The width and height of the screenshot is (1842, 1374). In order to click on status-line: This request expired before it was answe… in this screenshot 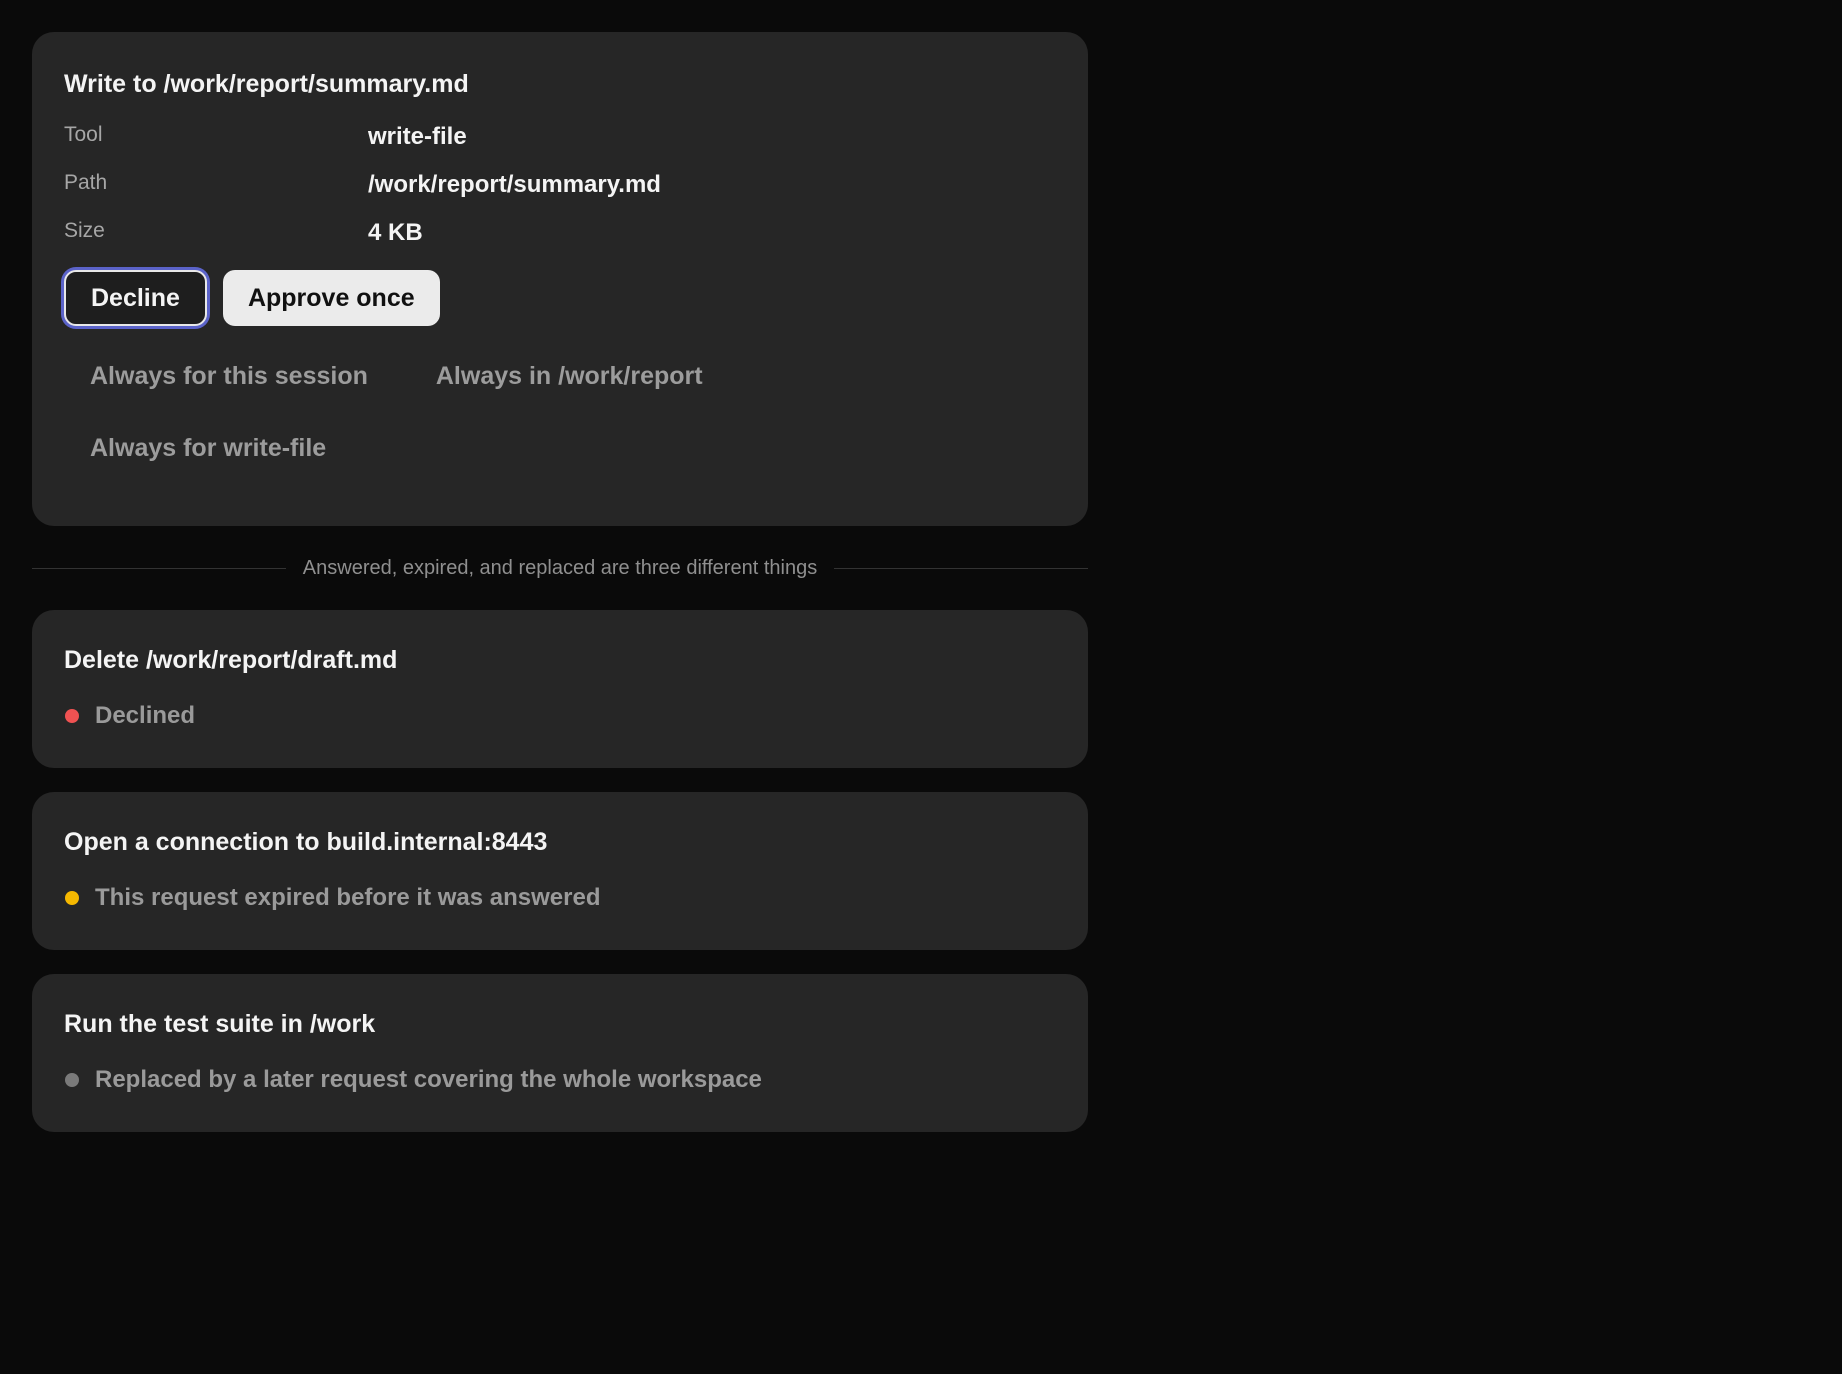, I will do `click(560, 898)`.